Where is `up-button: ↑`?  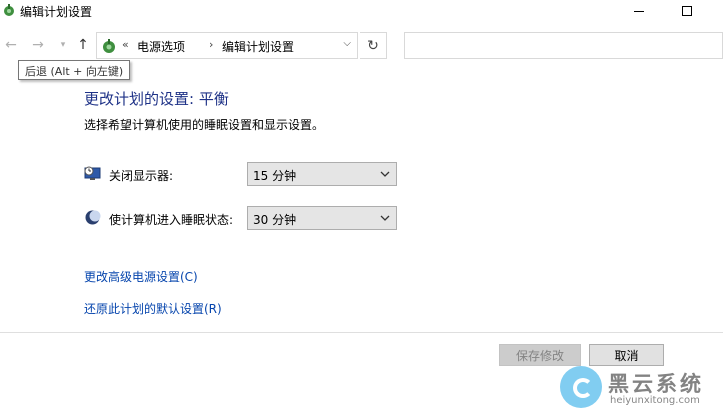 up-button: ↑ is located at coordinates (83, 45).